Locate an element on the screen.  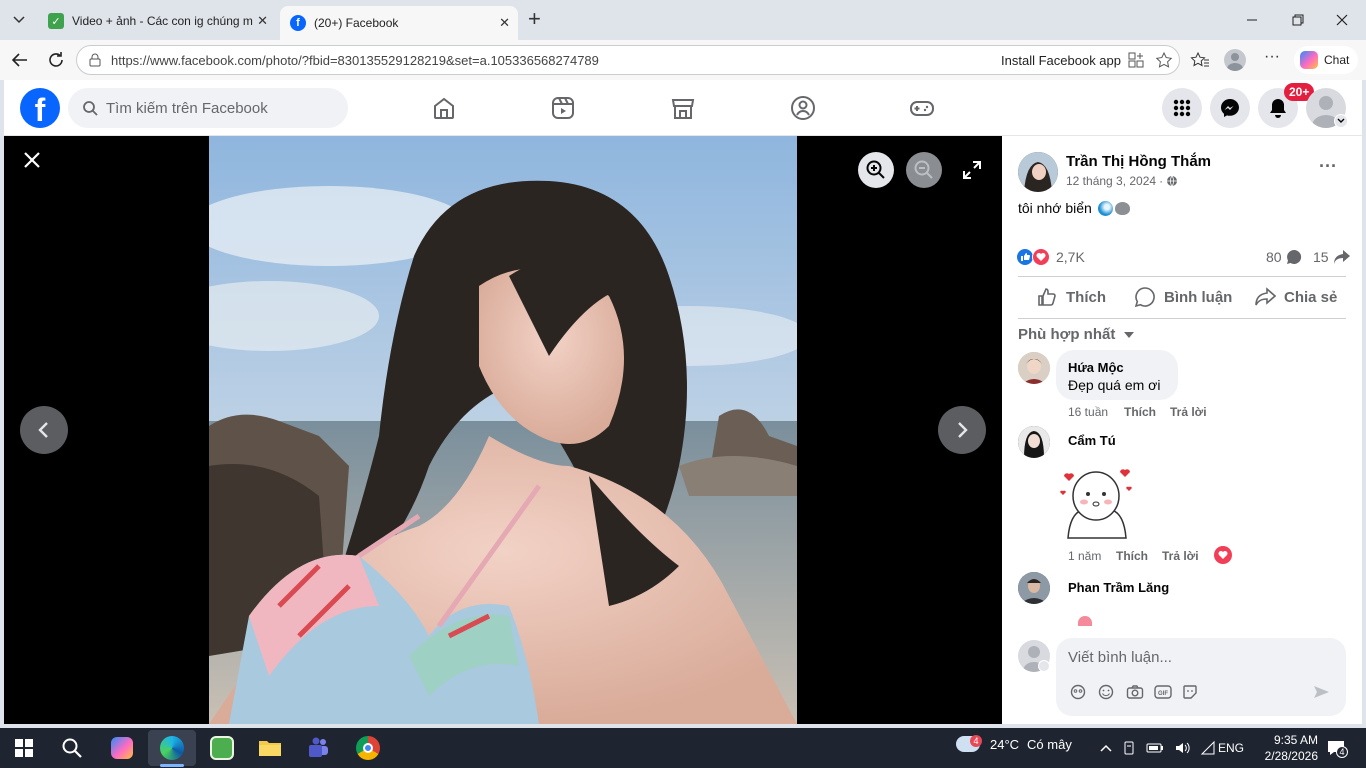
site-info-icon is located at coordinates (95, 60).